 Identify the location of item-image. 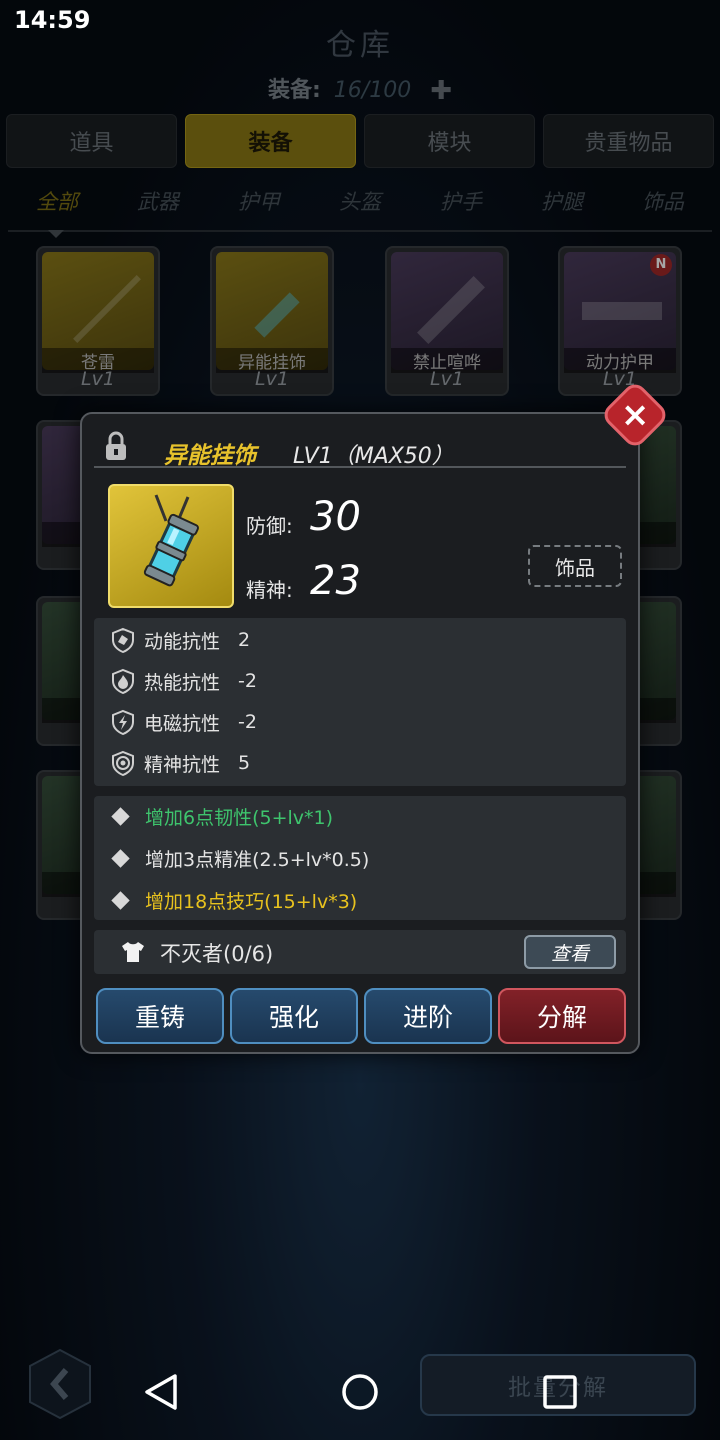
(171, 546).